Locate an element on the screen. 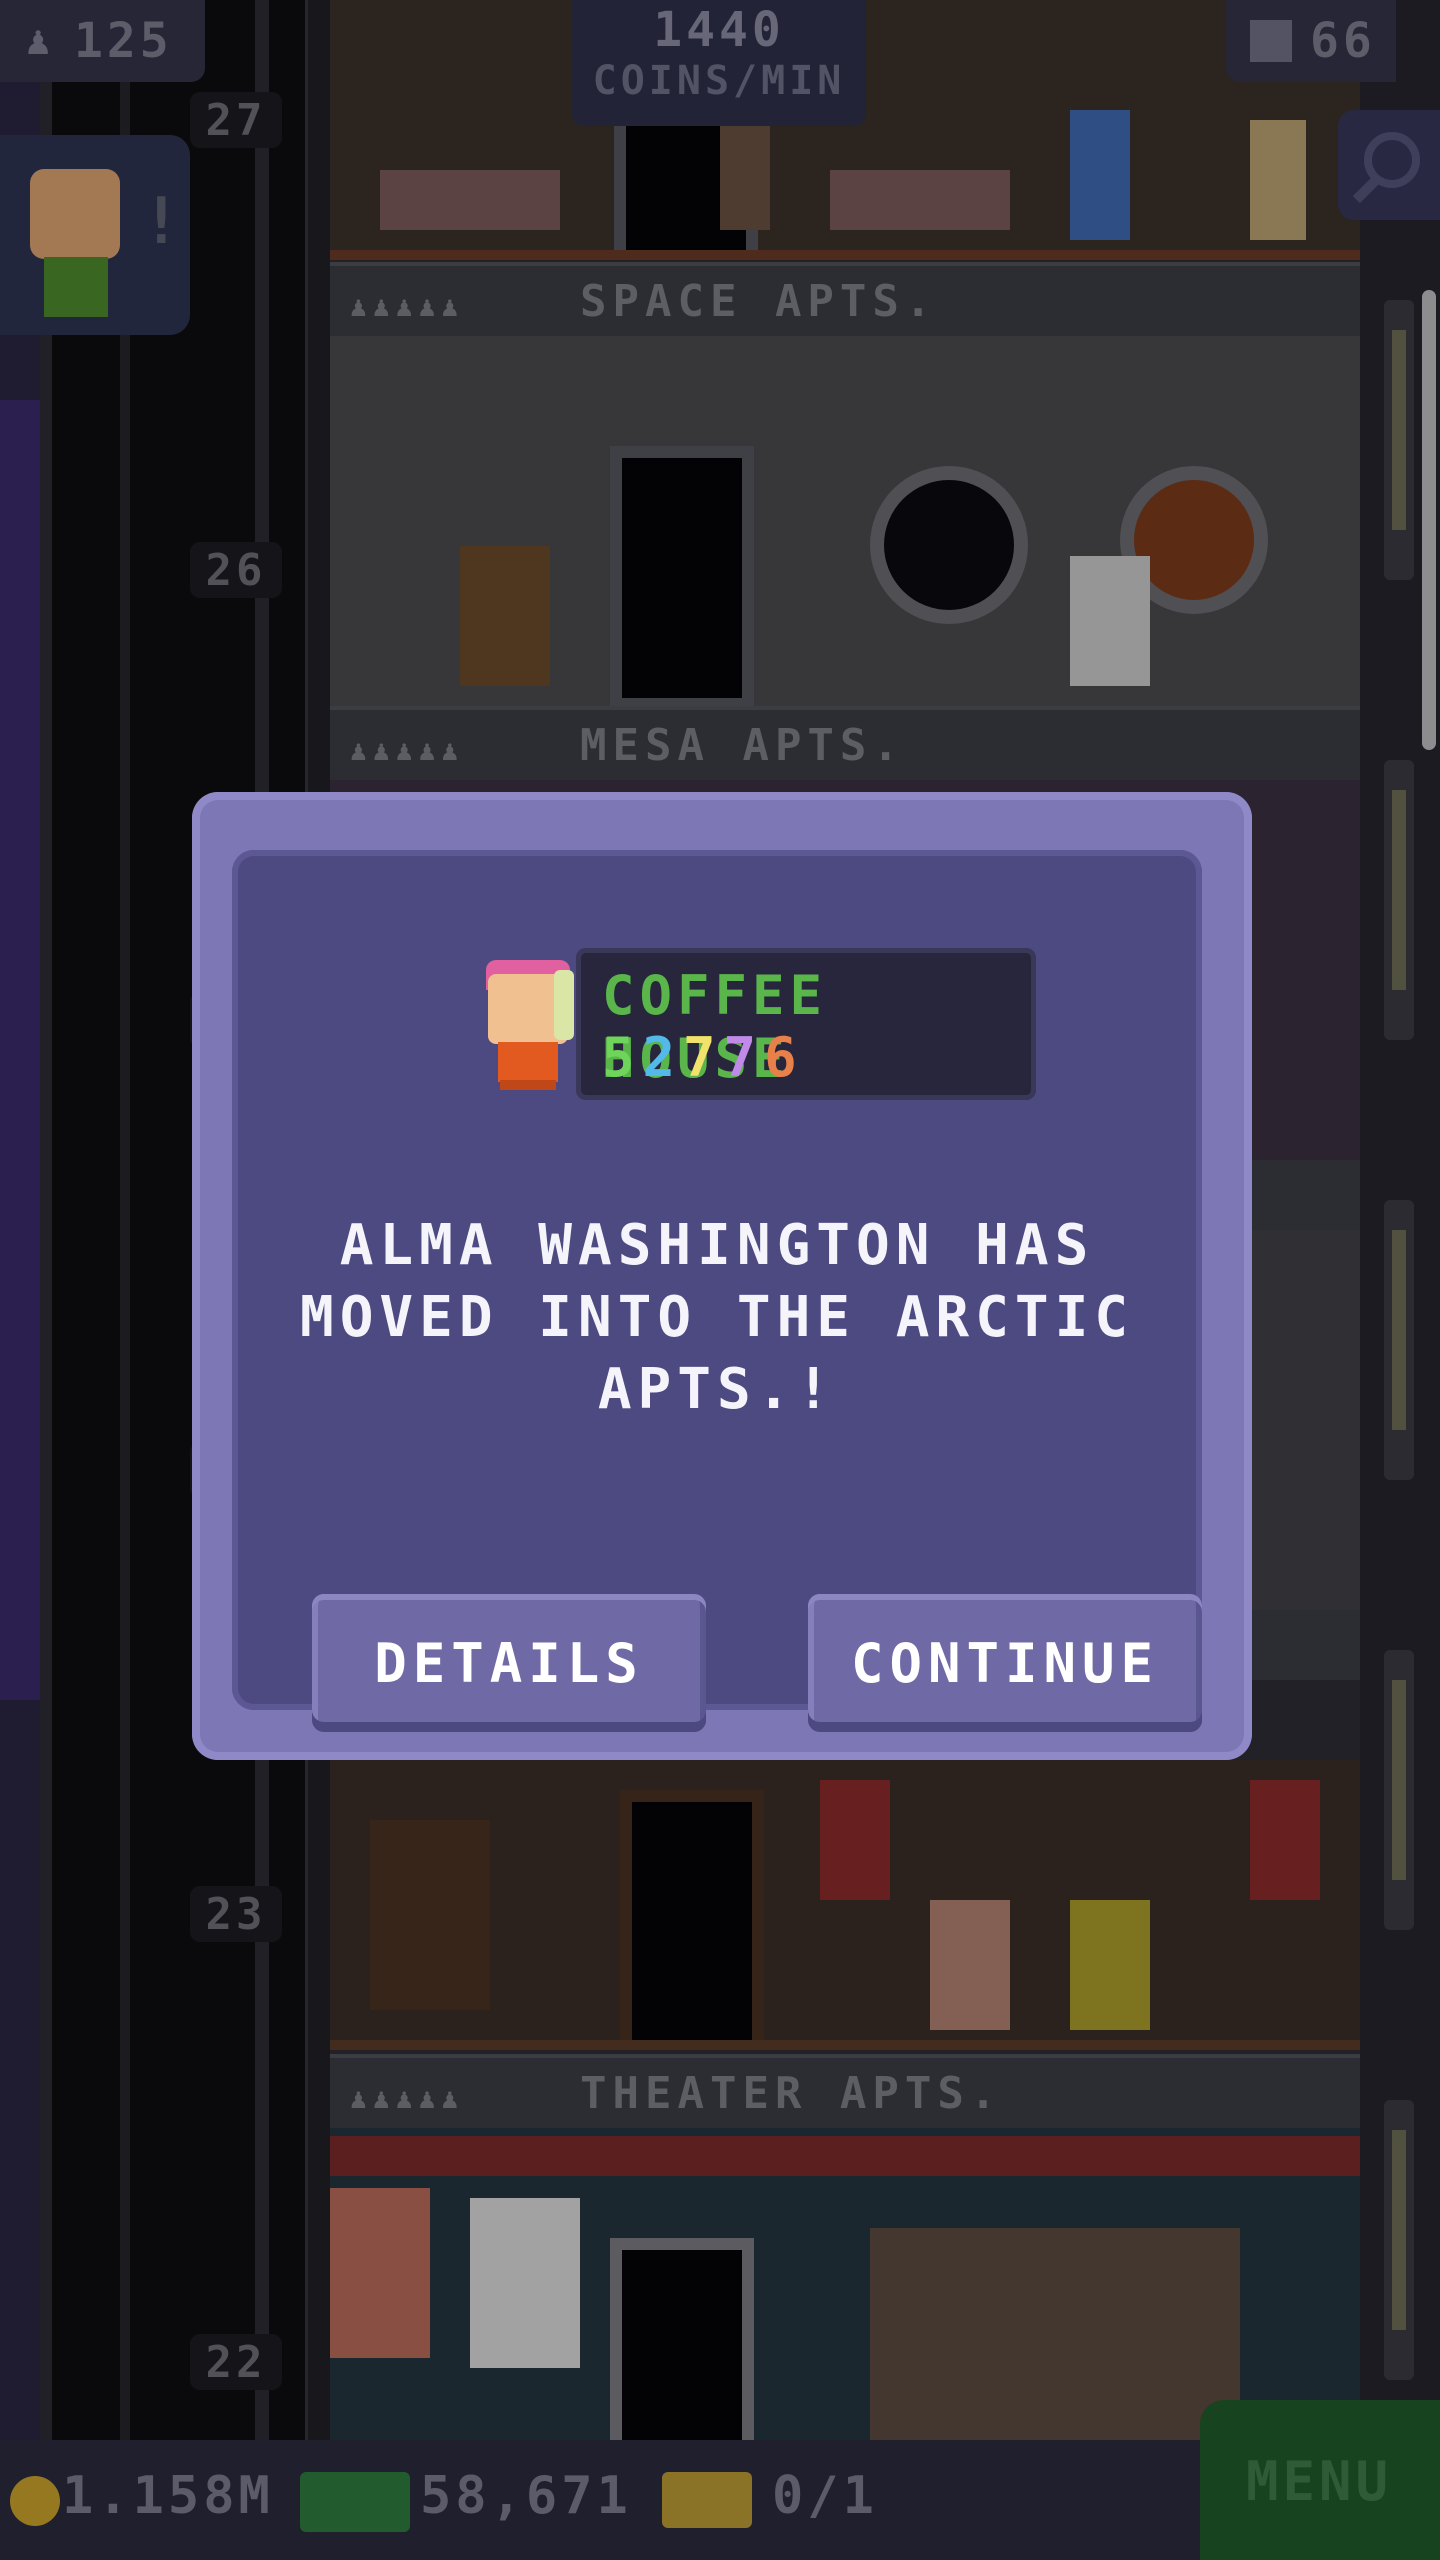 The width and height of the screenshot is (1440, 2560). avatar-shirt is located at coordinates (528, 1062).